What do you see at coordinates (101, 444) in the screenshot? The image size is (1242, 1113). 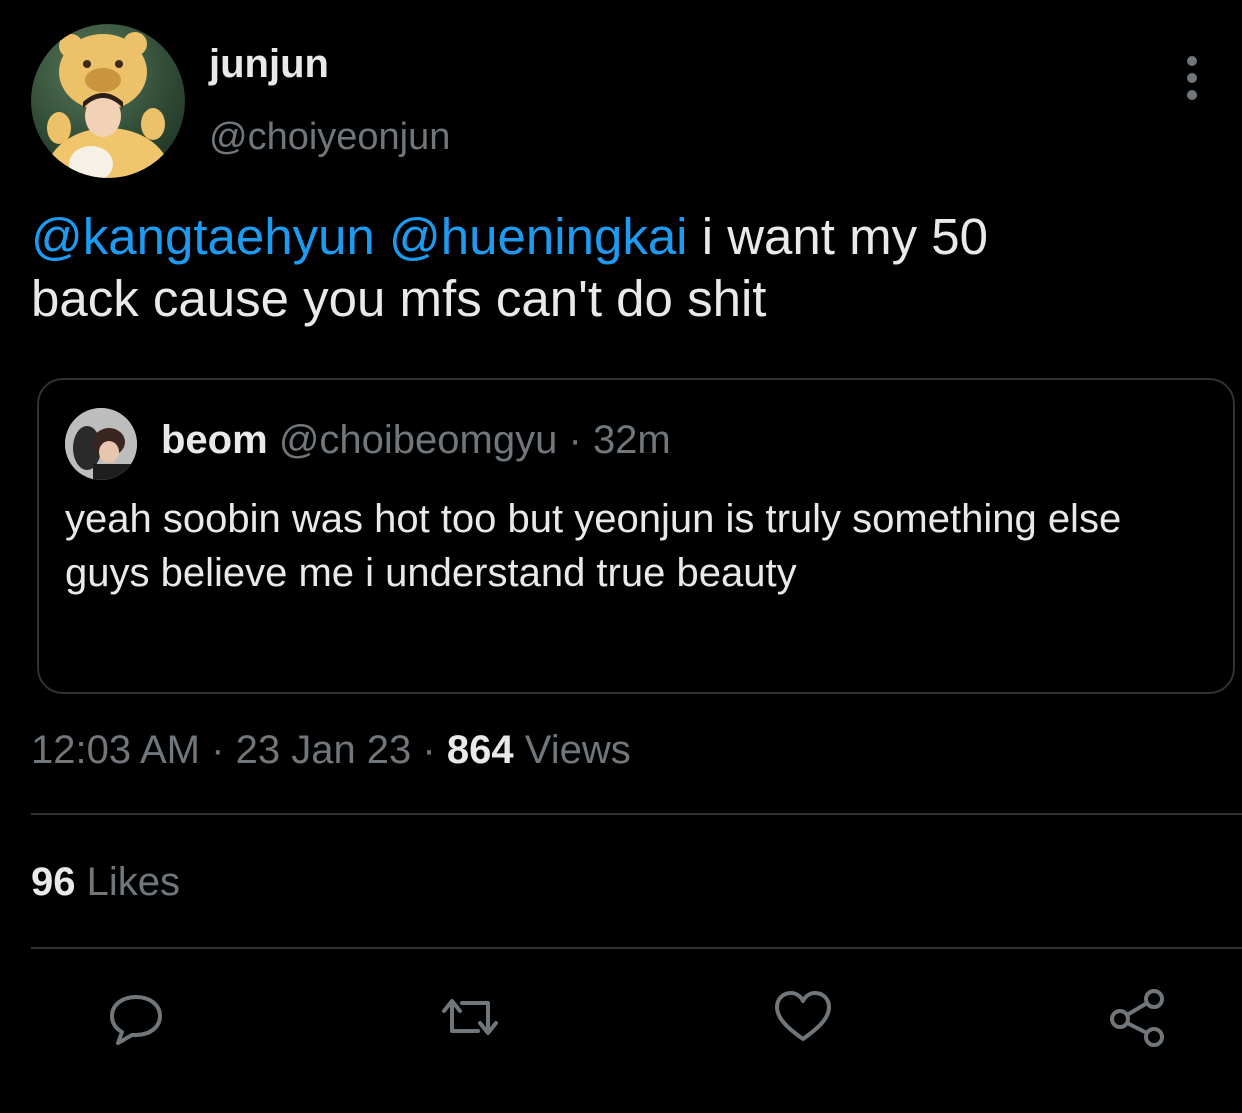 I see `quote-author-avatar` at bounding box center [101, 444].